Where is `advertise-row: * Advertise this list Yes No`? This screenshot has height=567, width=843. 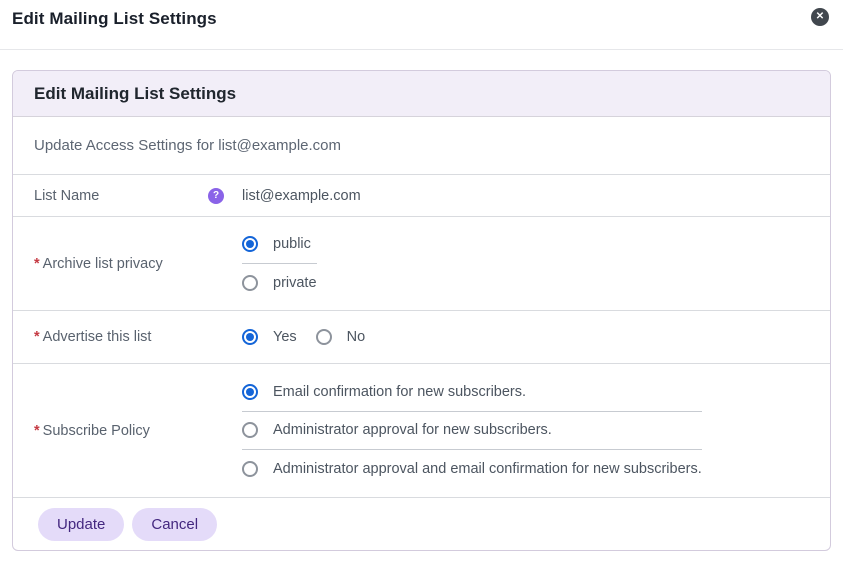
advertise-row: * Advertise this list Yes No is located at coordinates (421, 337).